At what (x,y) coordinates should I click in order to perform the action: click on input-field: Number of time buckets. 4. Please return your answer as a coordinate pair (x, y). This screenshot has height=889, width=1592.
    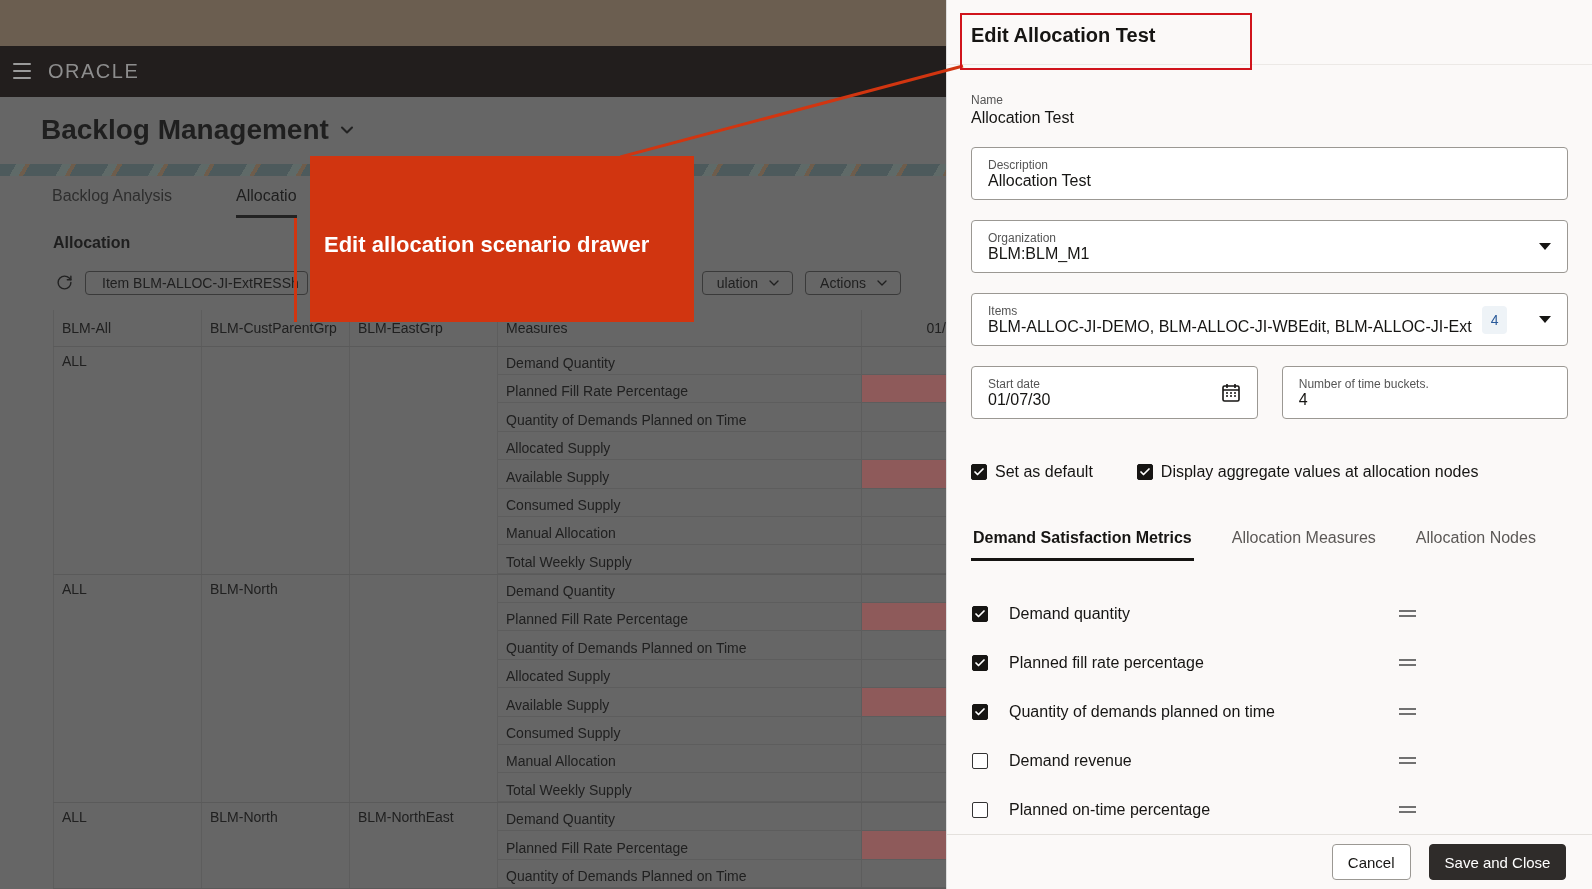
    Looking at the image, I should click on (1425, 393).